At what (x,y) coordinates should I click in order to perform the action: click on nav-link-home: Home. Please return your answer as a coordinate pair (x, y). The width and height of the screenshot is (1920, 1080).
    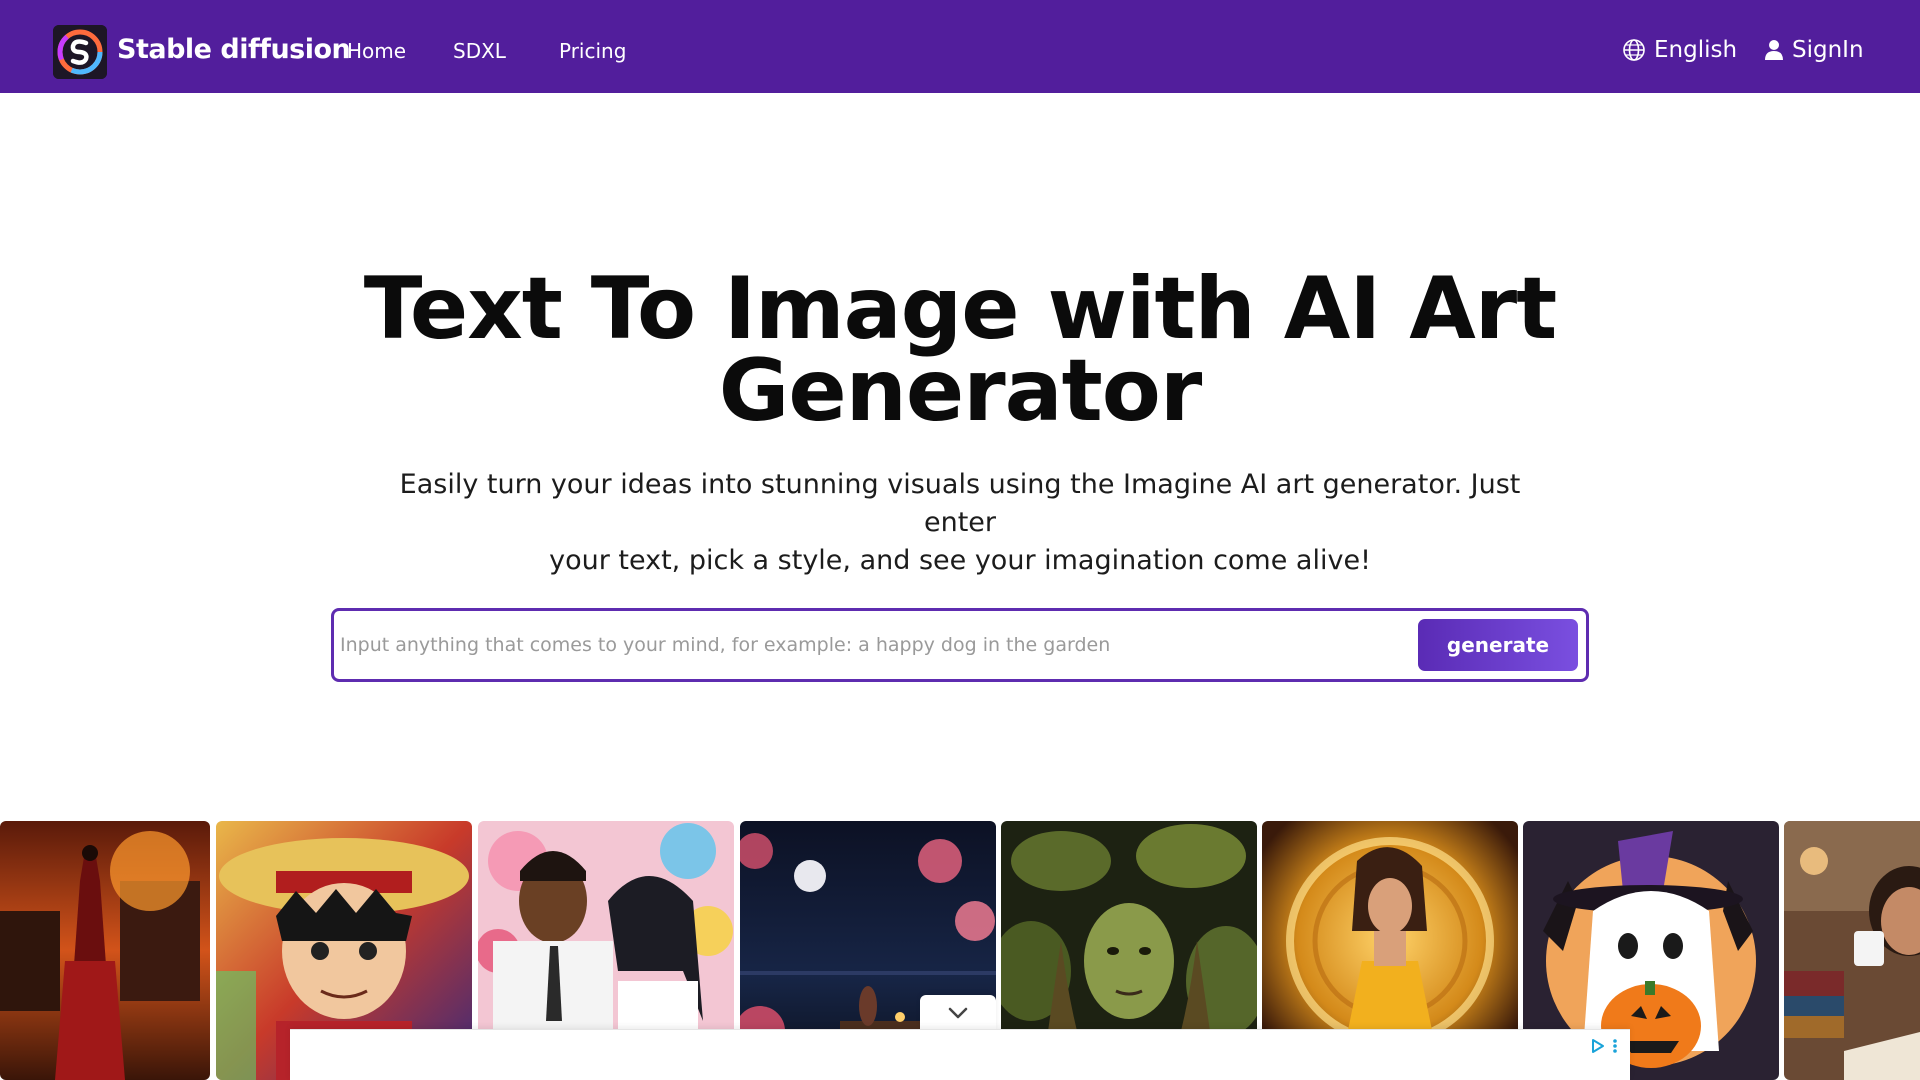
    Looking at the image, I should click on (376, 51).